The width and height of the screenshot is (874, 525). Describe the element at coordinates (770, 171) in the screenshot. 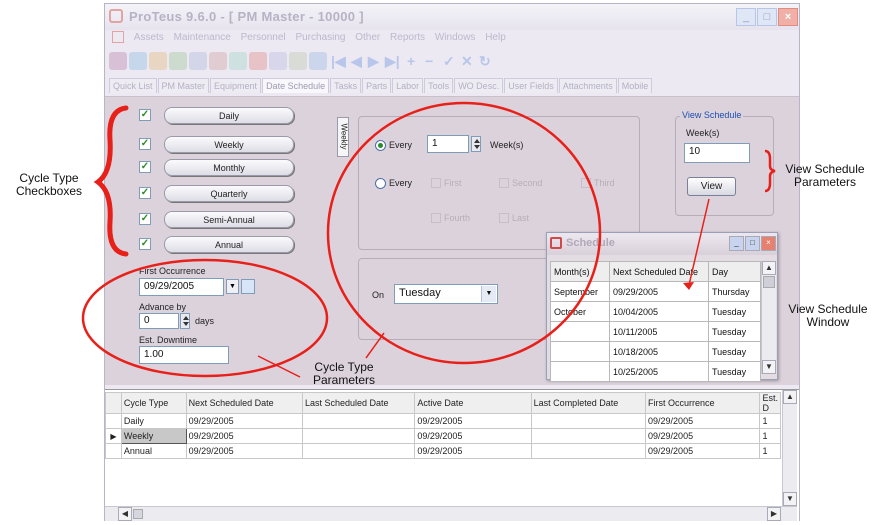

I see `view-params-brace` at that location.